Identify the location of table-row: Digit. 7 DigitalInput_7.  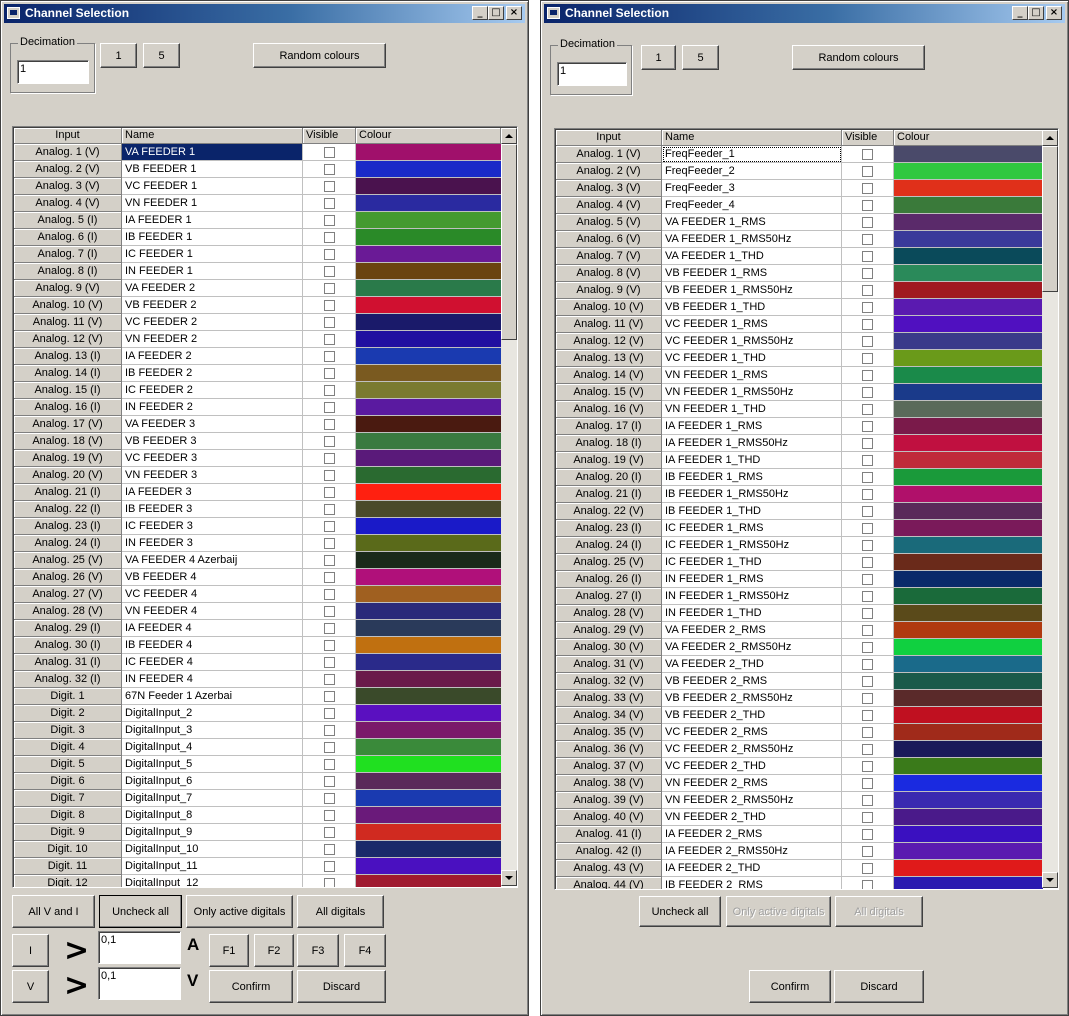
(257, 798).